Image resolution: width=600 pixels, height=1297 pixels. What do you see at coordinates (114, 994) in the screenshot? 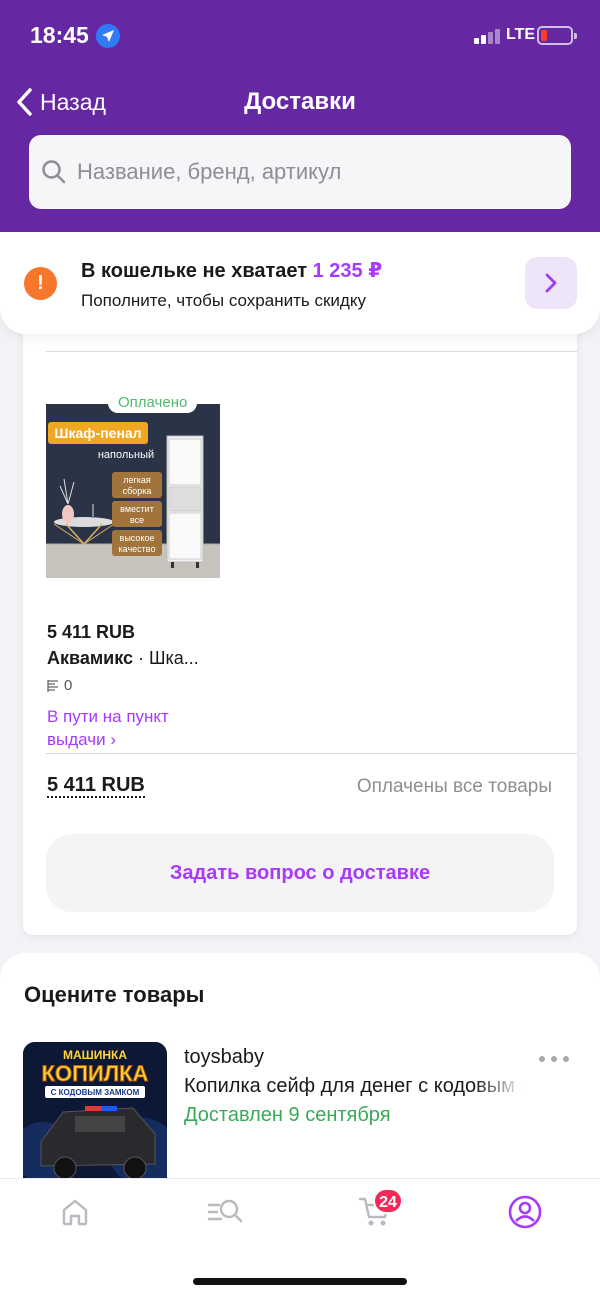
I see `rate-section-title: Оцените товары` at bounding box center [114, 994].